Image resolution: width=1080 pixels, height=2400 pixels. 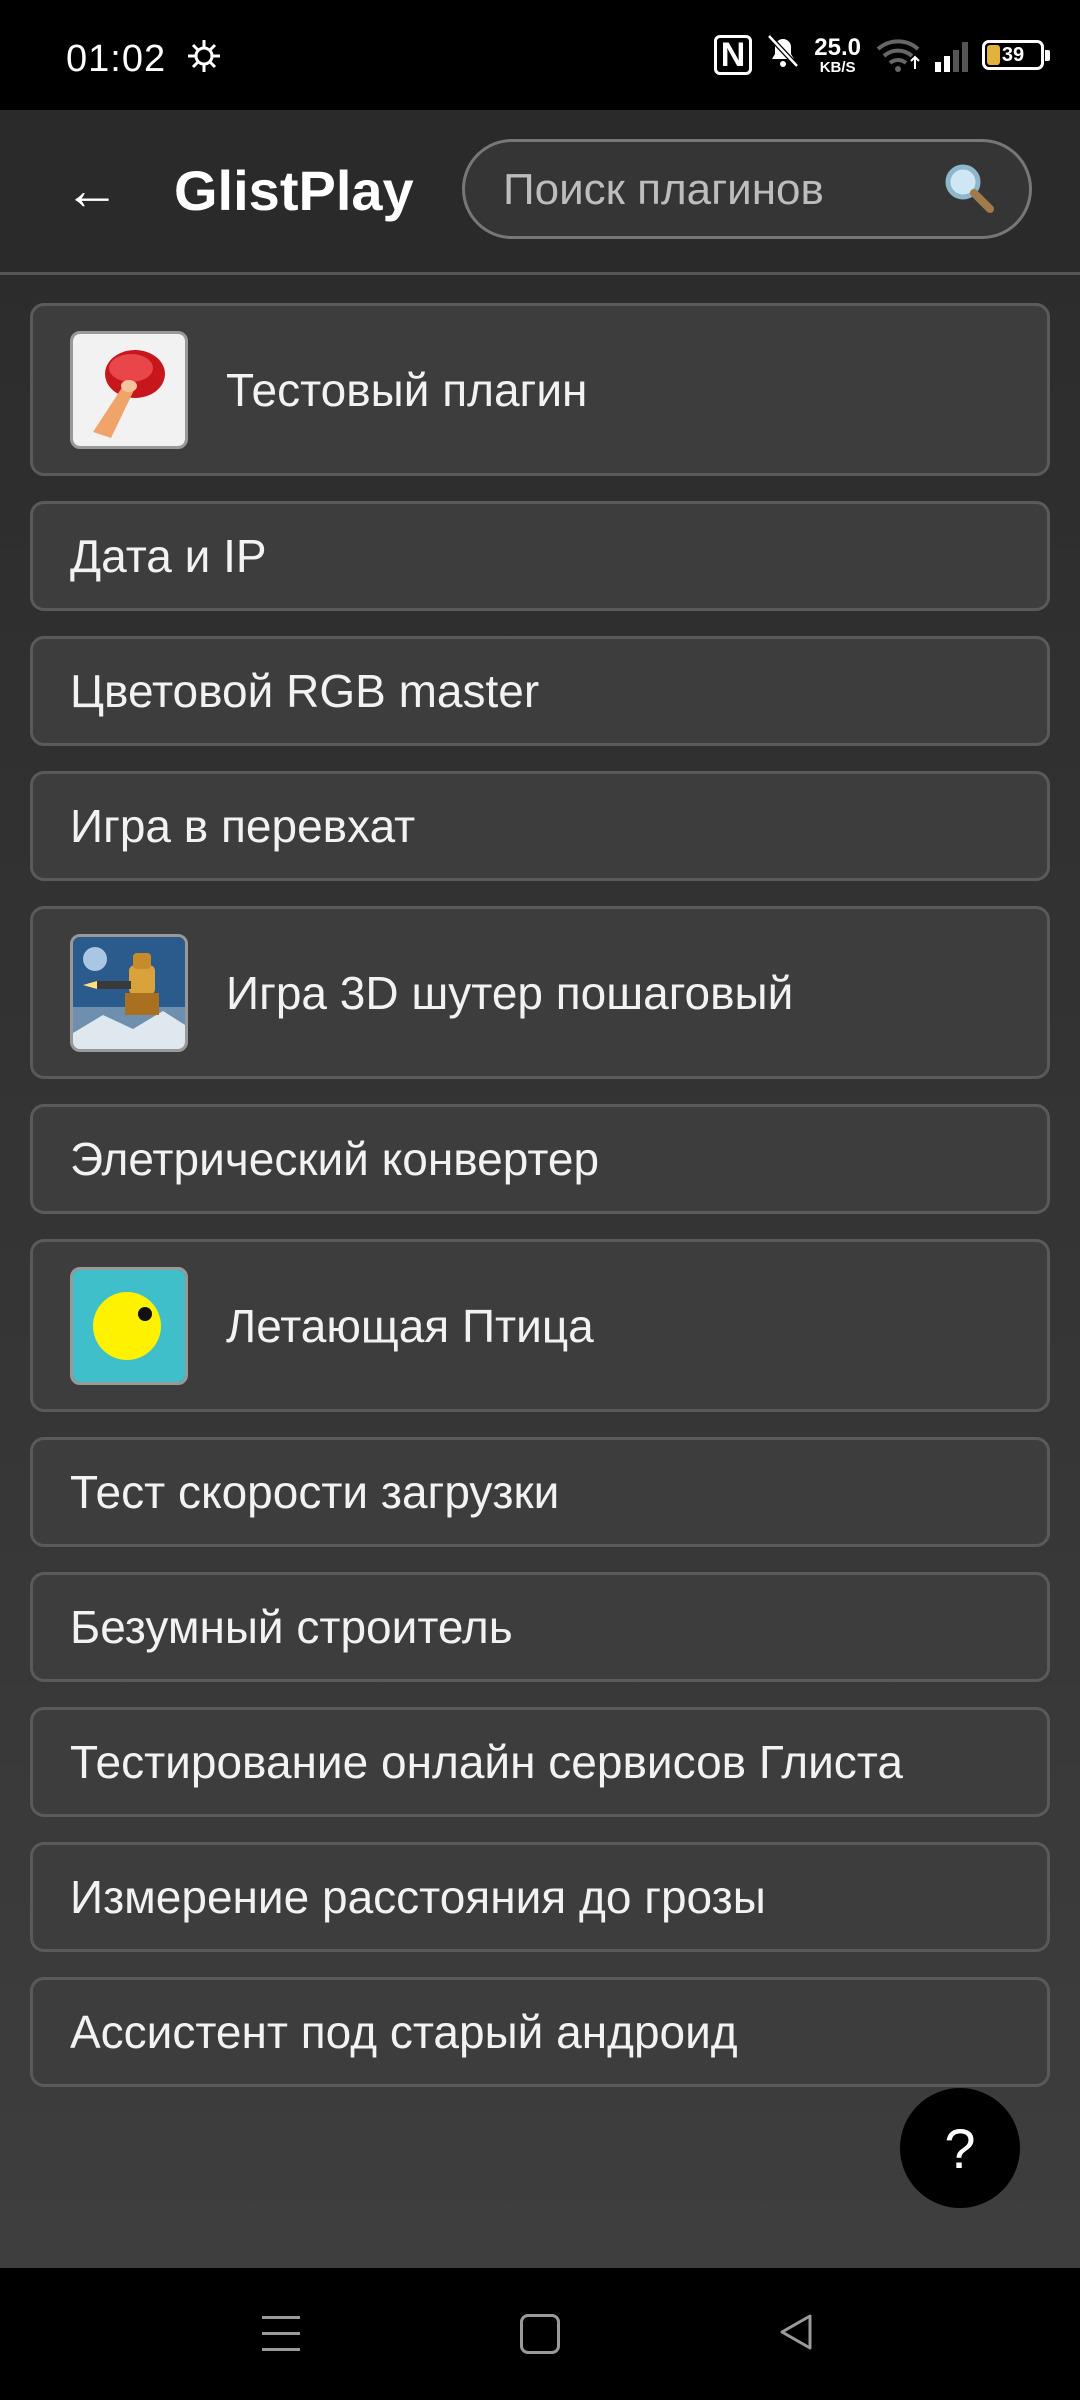 I want to click on back-button: ←, so click(x=92, y=190).